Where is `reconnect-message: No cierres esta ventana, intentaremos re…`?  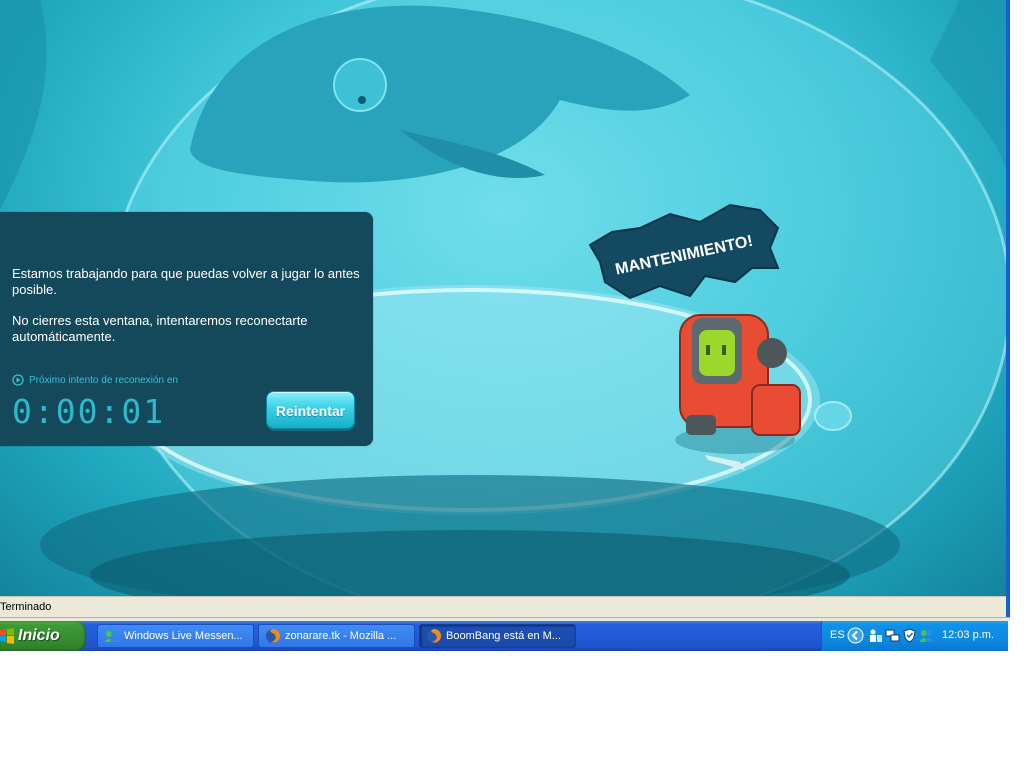
reconnect-message: No cierres esta ventana, intentaremos re… is located at coordinates (160, 328).